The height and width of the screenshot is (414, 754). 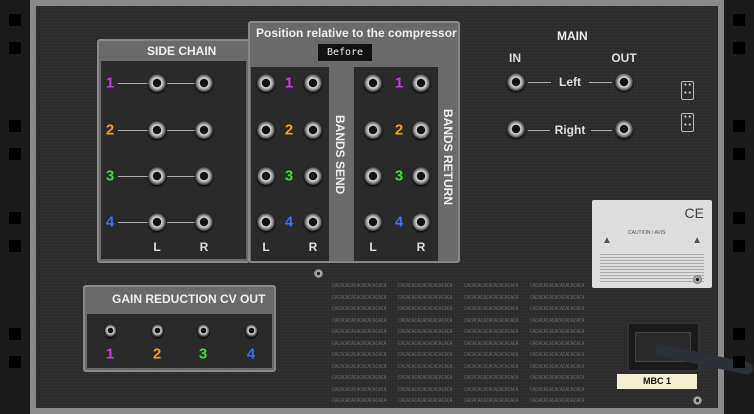 I want to click on caution-text: CAUTION / AVIS, so click(x=647, y=233).